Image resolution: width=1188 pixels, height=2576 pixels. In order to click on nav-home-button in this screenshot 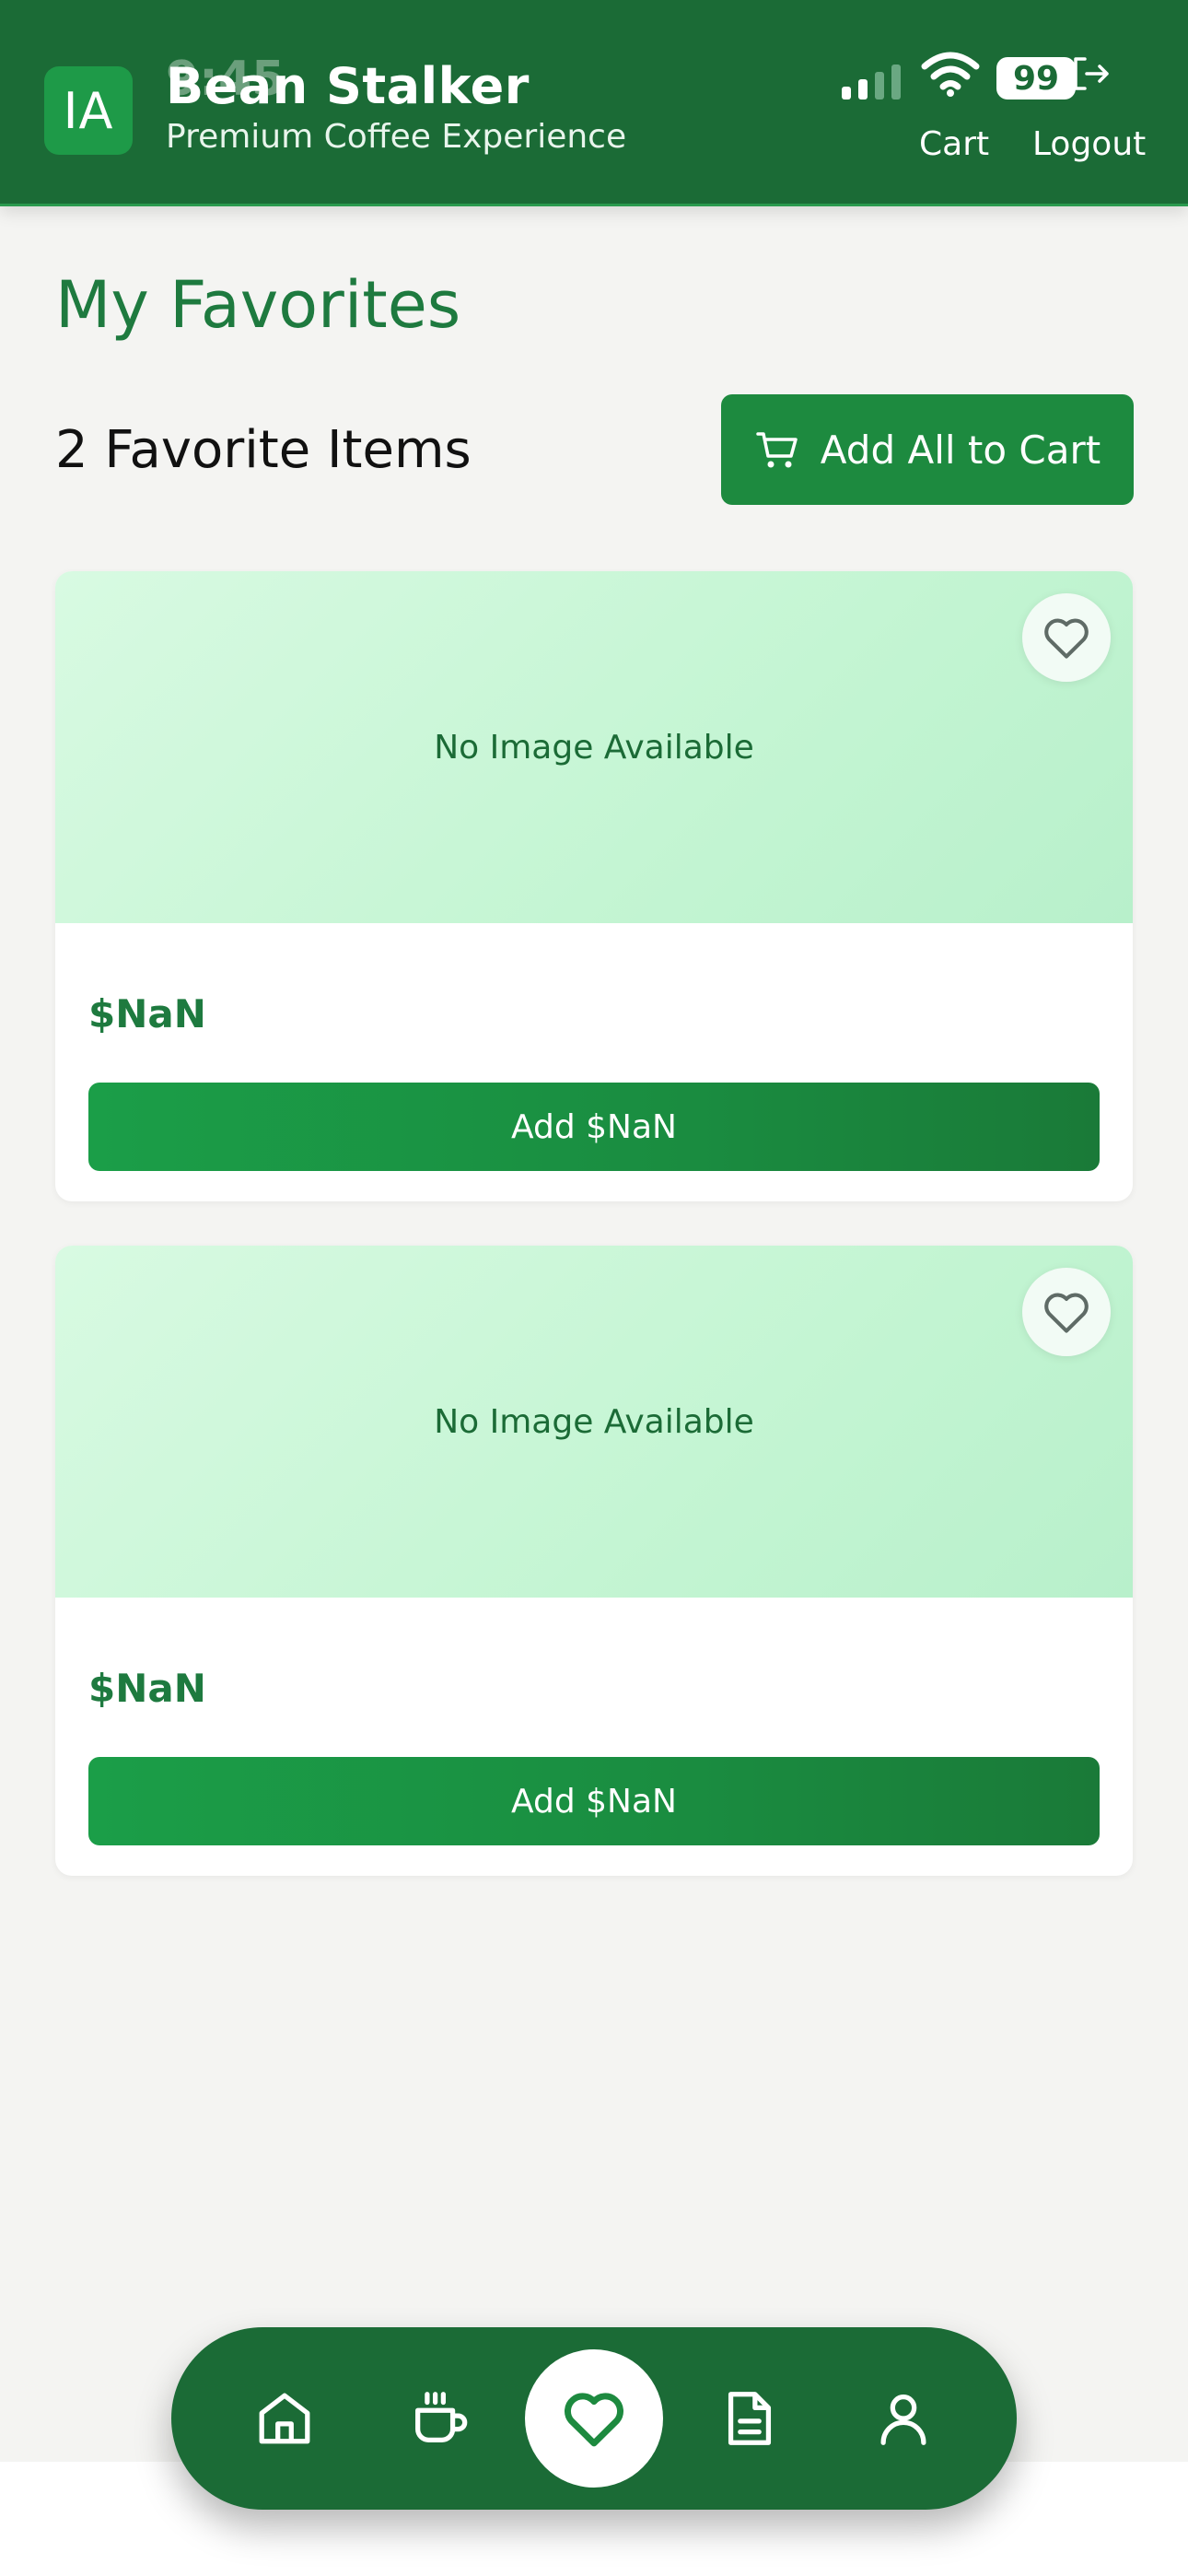, I will do `click(284, 2418)`.